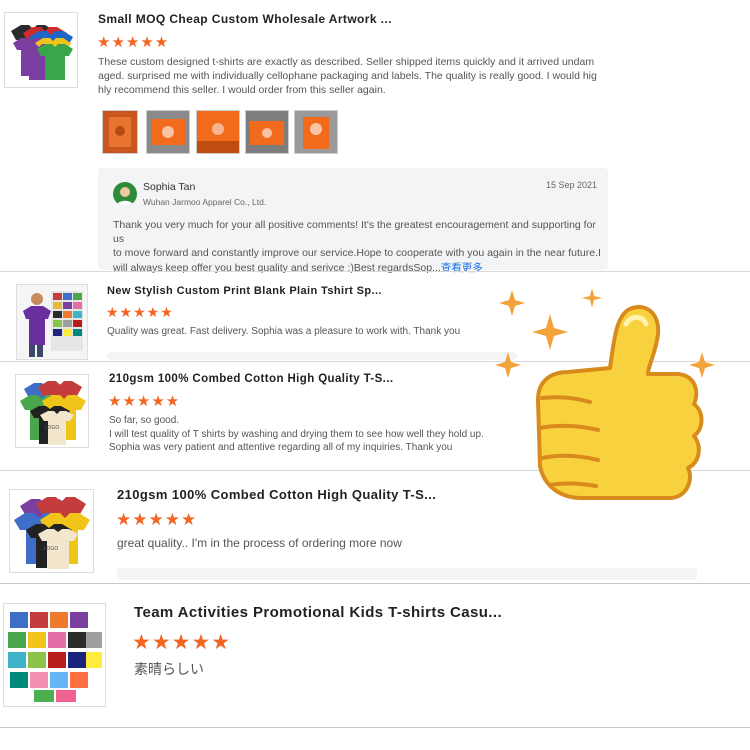 The height and width of the screenshot is (750, 750). I want to click on reply-company: Wuhan Jarmoo Apparel Co., Ltd., so click(205, 202).